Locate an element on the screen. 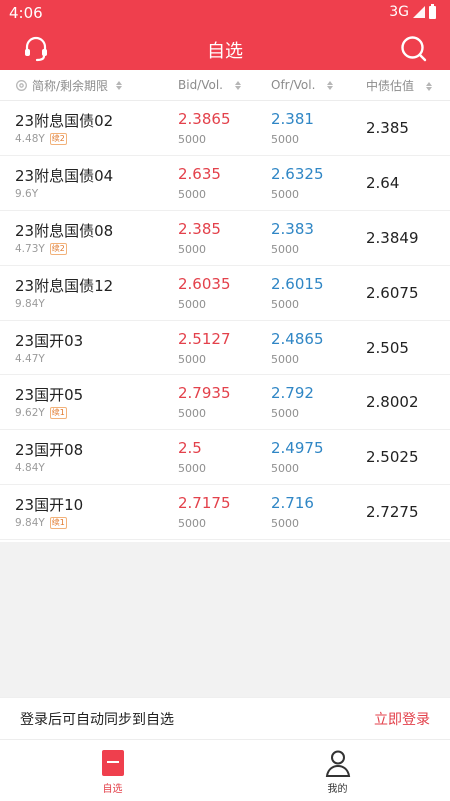 The image size is (450, 801). network-label: 3G is located at coordinates (399, 12).